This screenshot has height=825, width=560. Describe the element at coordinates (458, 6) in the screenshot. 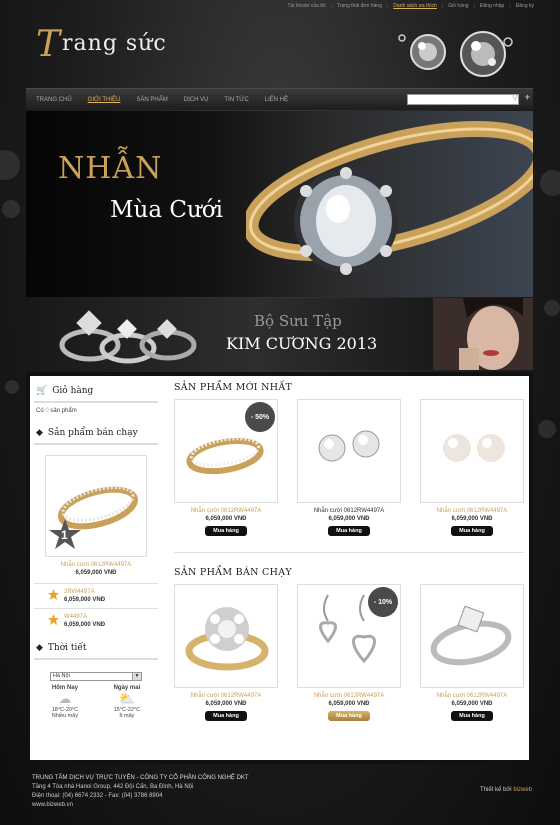

I see `top-link-cart: Giỏ hàng` at that location.